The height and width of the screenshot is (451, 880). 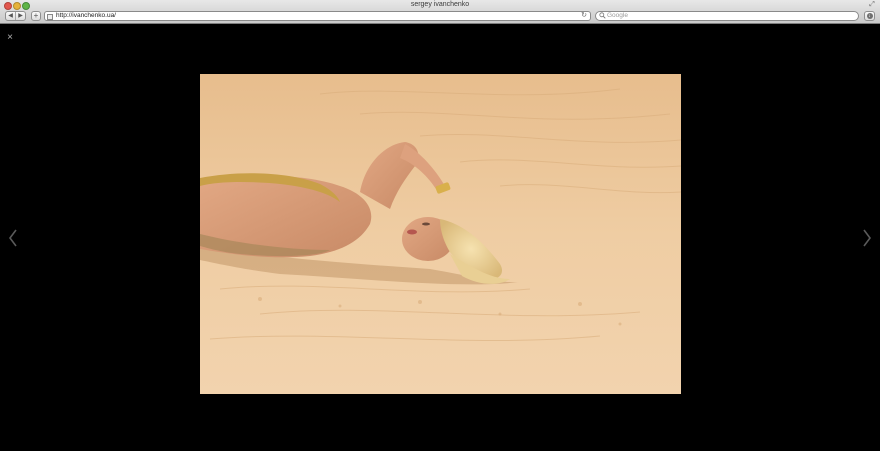 I want to click on download-icon: ↓, so click(x=869, y=16).